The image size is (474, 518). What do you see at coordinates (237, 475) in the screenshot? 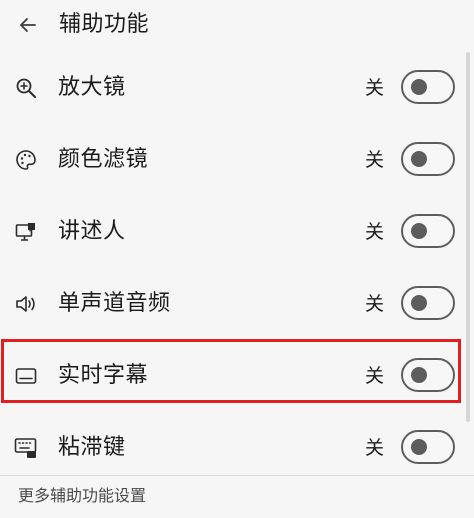
I see `footer-divider` at bounding box center [237, 475].